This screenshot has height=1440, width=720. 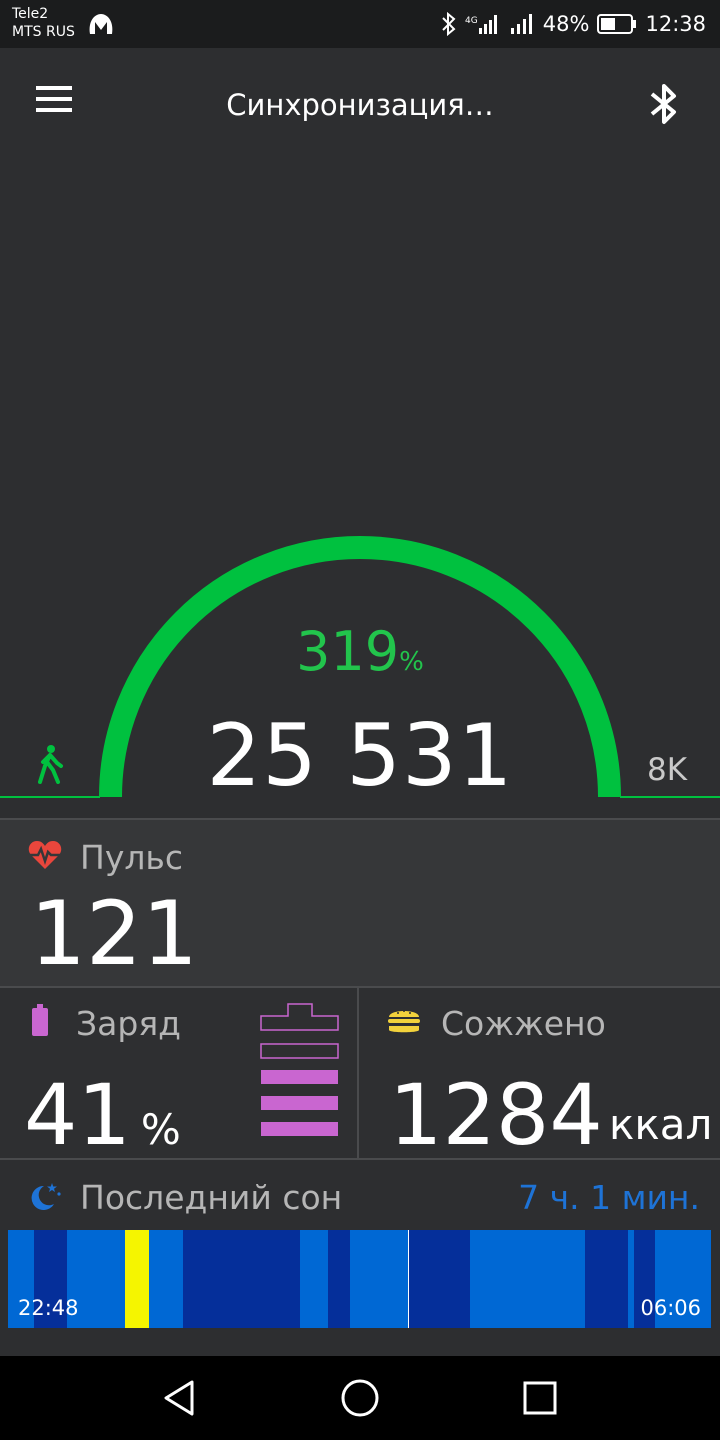 What do you see at coordinates (43, 32) in the screenshot?
I see `carrier-name-secondary: MTS RUS` at bounding box center [43, 32].